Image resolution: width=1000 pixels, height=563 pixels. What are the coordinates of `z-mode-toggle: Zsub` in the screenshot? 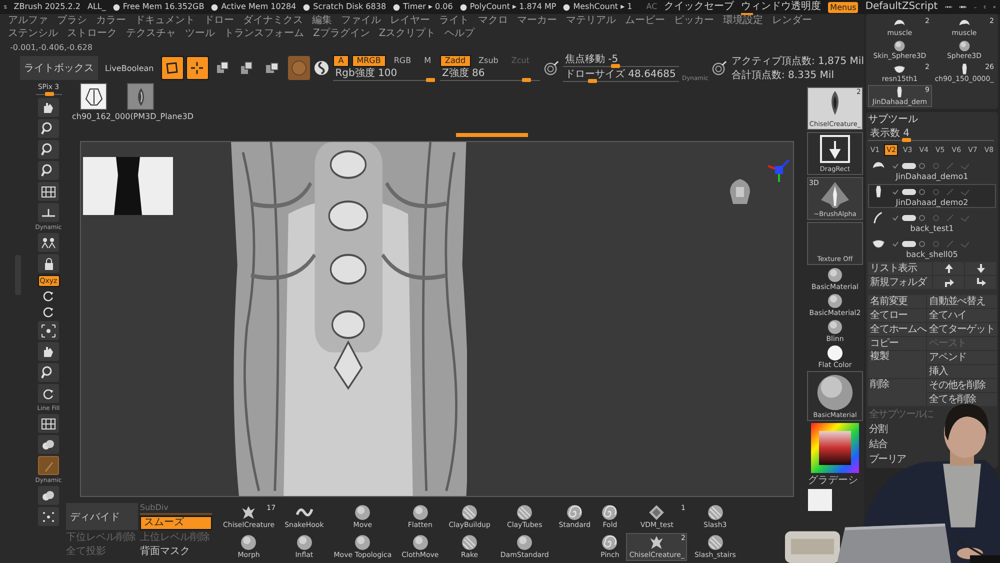 It's located at (489, 60).